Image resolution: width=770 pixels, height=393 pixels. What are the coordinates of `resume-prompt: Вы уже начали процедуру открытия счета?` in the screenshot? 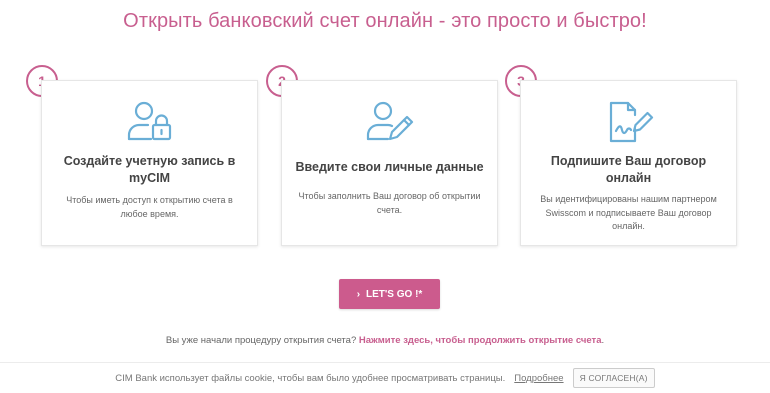 It's located at (262, 340).